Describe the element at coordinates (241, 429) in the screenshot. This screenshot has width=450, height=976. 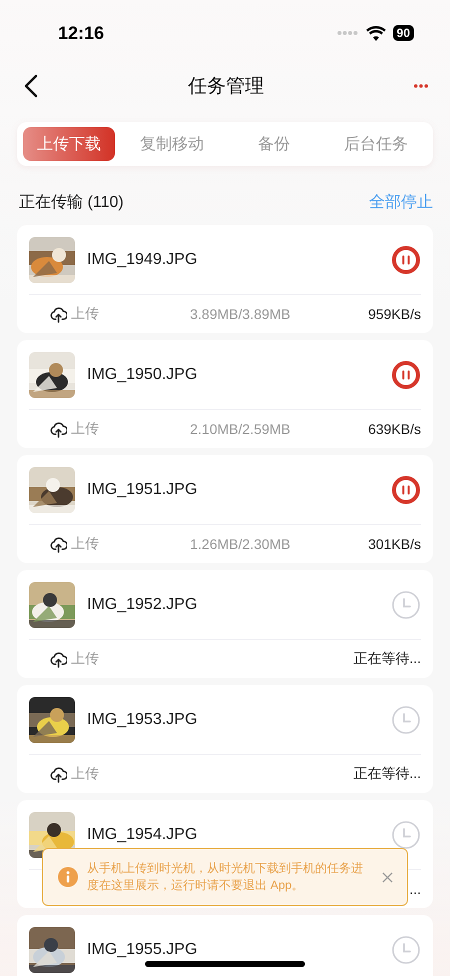
I see `transfer-size: 2.10MB/2.59MB` at that location.